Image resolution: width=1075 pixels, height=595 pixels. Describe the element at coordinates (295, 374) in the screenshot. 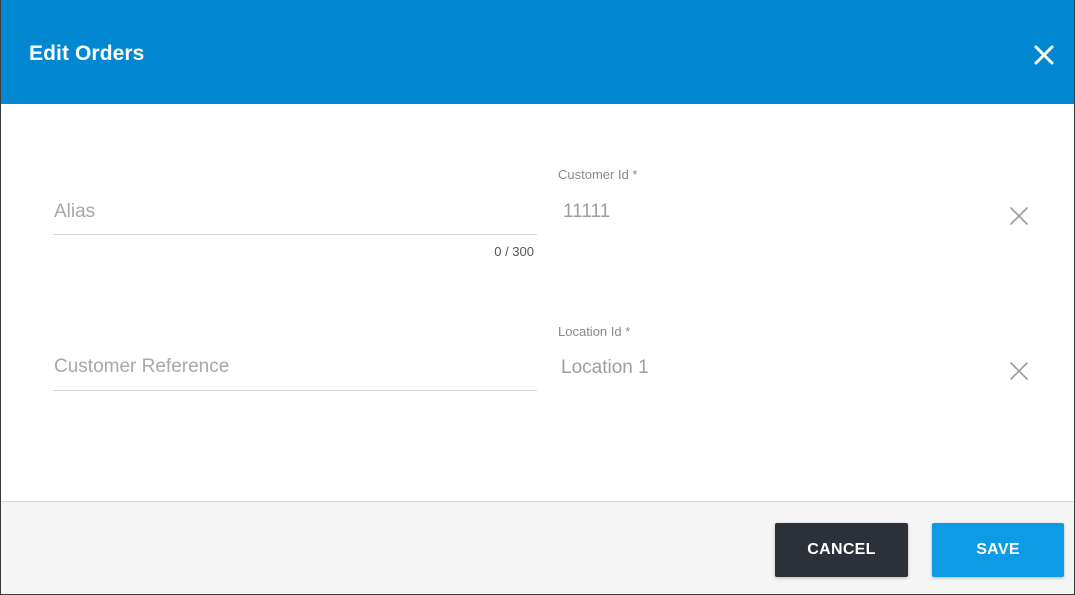

I see `customer-reference-field: Customer Reference` at that location.